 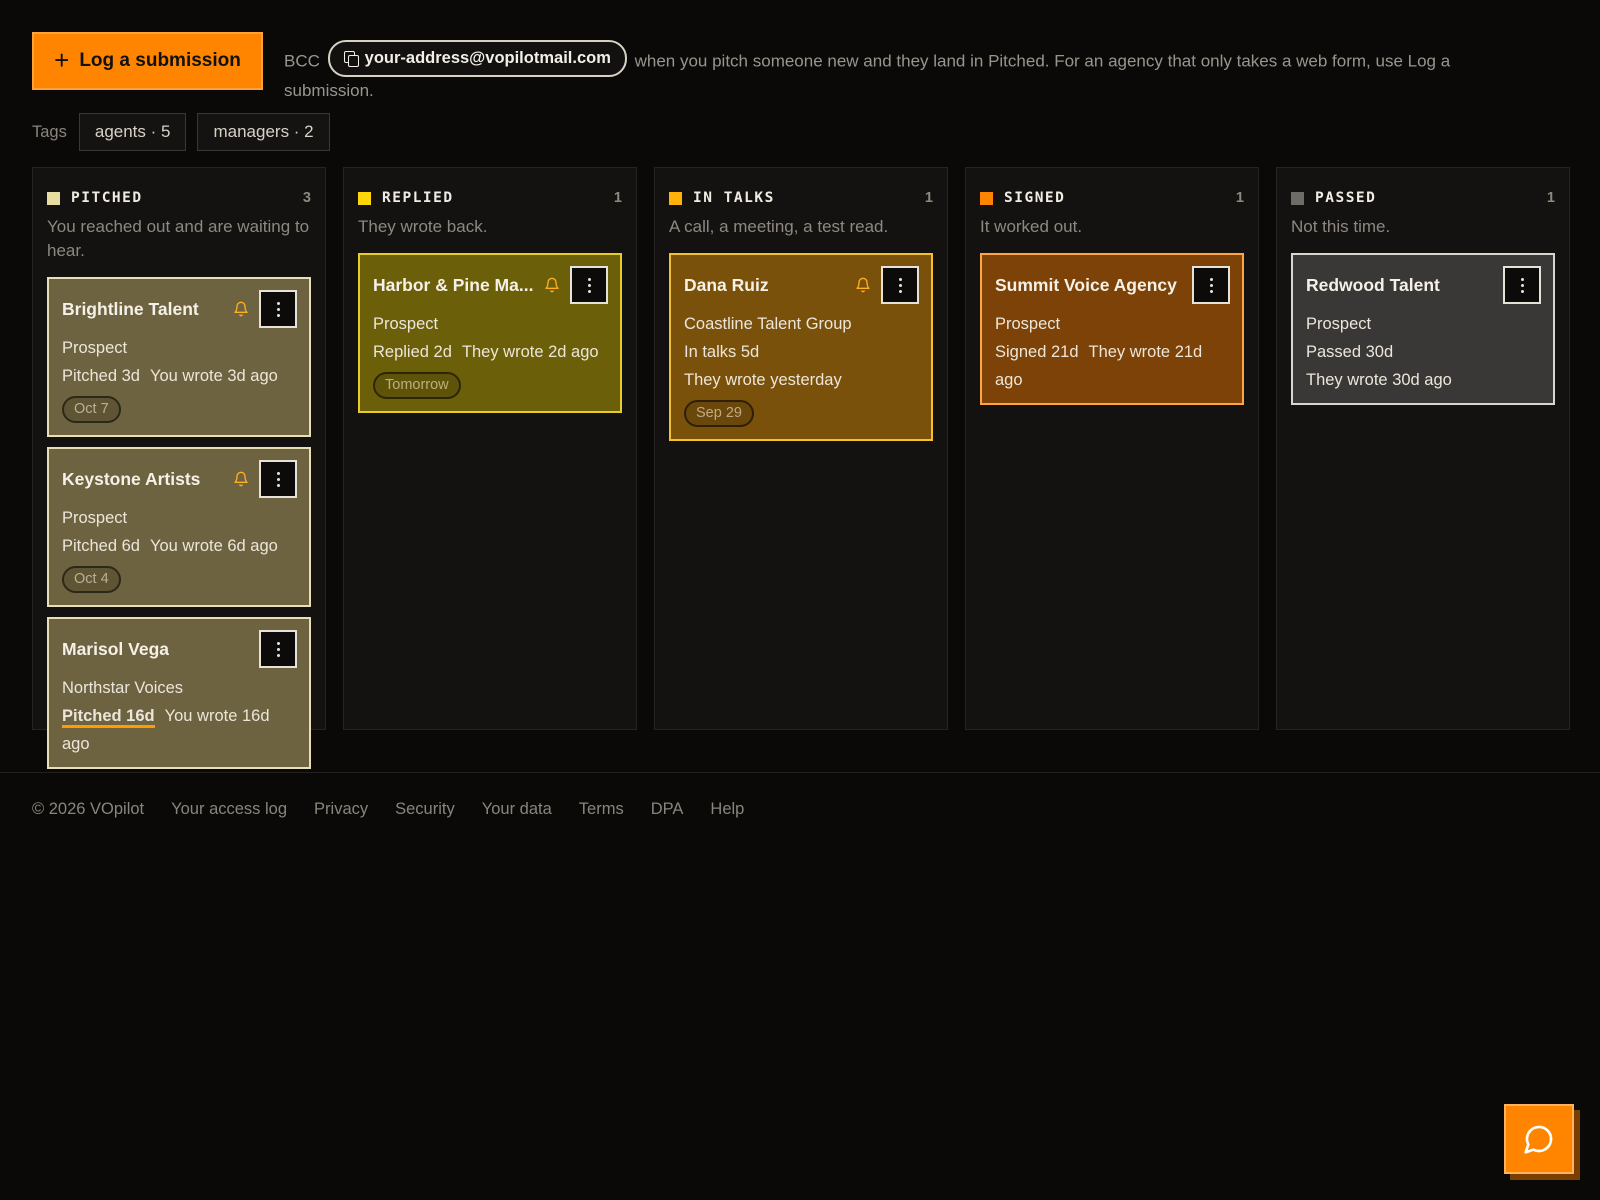 What do you see at coordinates (123, 688) in the screenshot?
I see `card-subtitle: Northstar Voices` at bounding box center [123, 688].